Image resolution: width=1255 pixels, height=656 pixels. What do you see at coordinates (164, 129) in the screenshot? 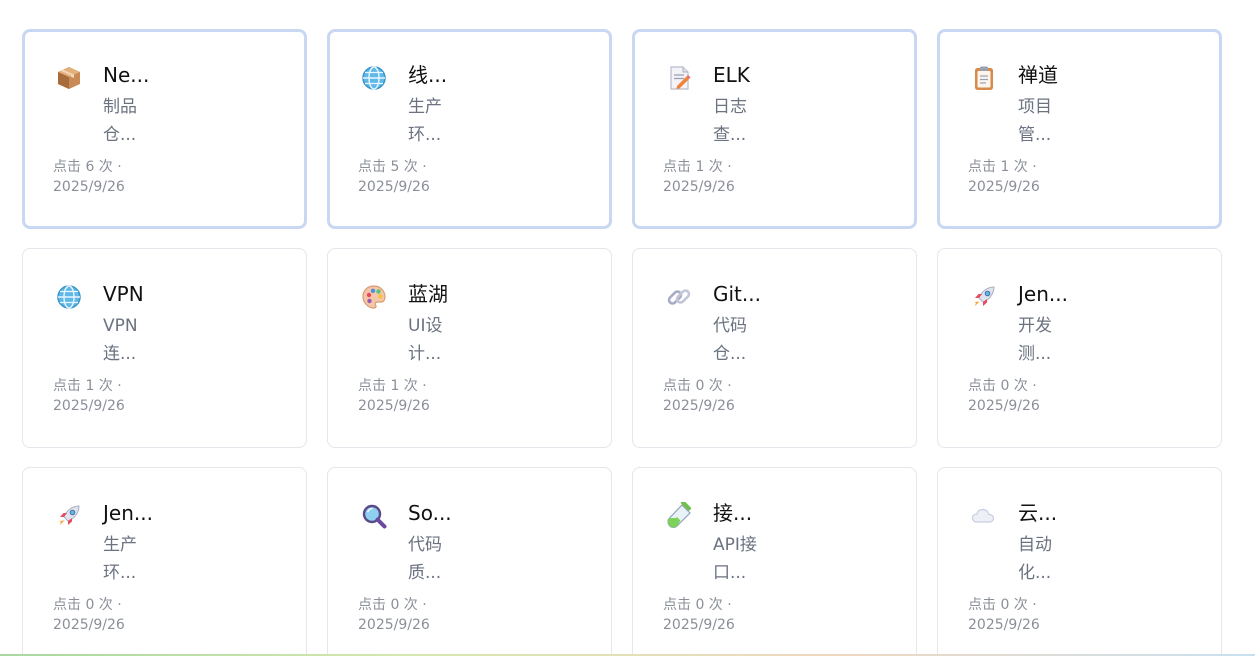
I see `bookmark-card: Ne... 制品 仓... 点击 6 次 · 2025/9/26` at bounding box center [164, 129].